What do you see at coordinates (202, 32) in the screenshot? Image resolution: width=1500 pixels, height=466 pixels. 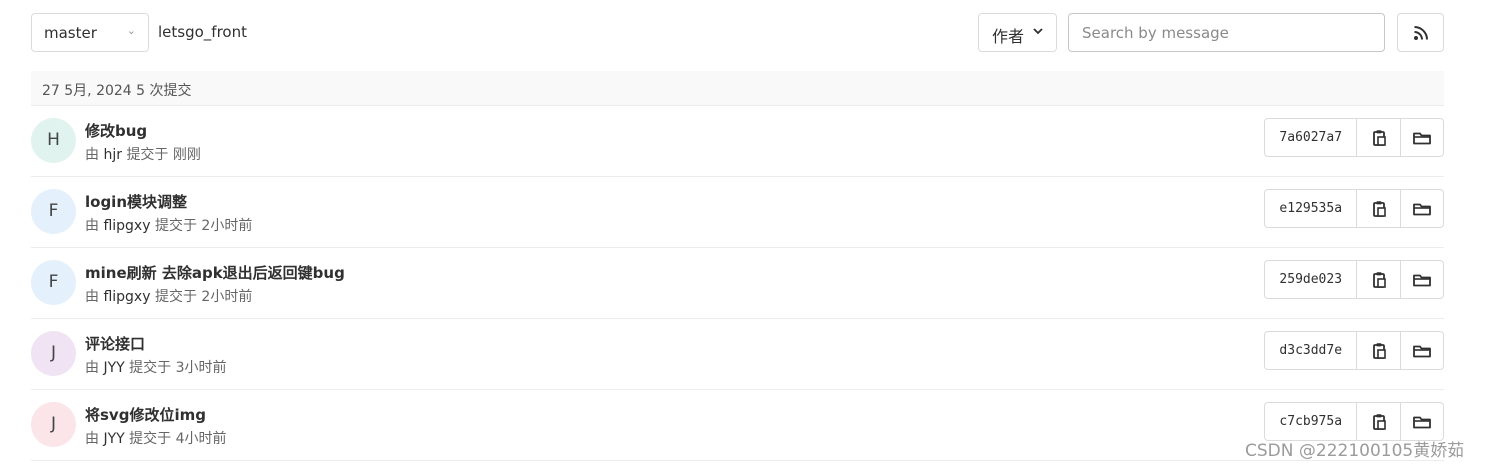 I see `repository-path: letsgo_front` at bounding box center [202, 32].